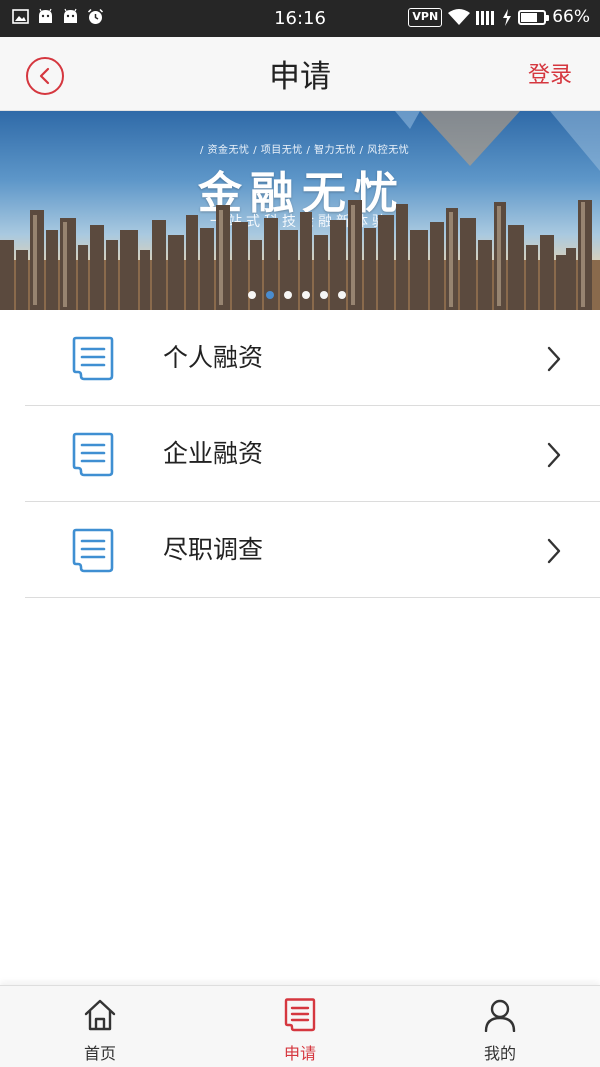 Image resolution: width=600 pixels, height=1067 pixels. I want to click on menu-item-label: 尽职调查, so click(213, 549).